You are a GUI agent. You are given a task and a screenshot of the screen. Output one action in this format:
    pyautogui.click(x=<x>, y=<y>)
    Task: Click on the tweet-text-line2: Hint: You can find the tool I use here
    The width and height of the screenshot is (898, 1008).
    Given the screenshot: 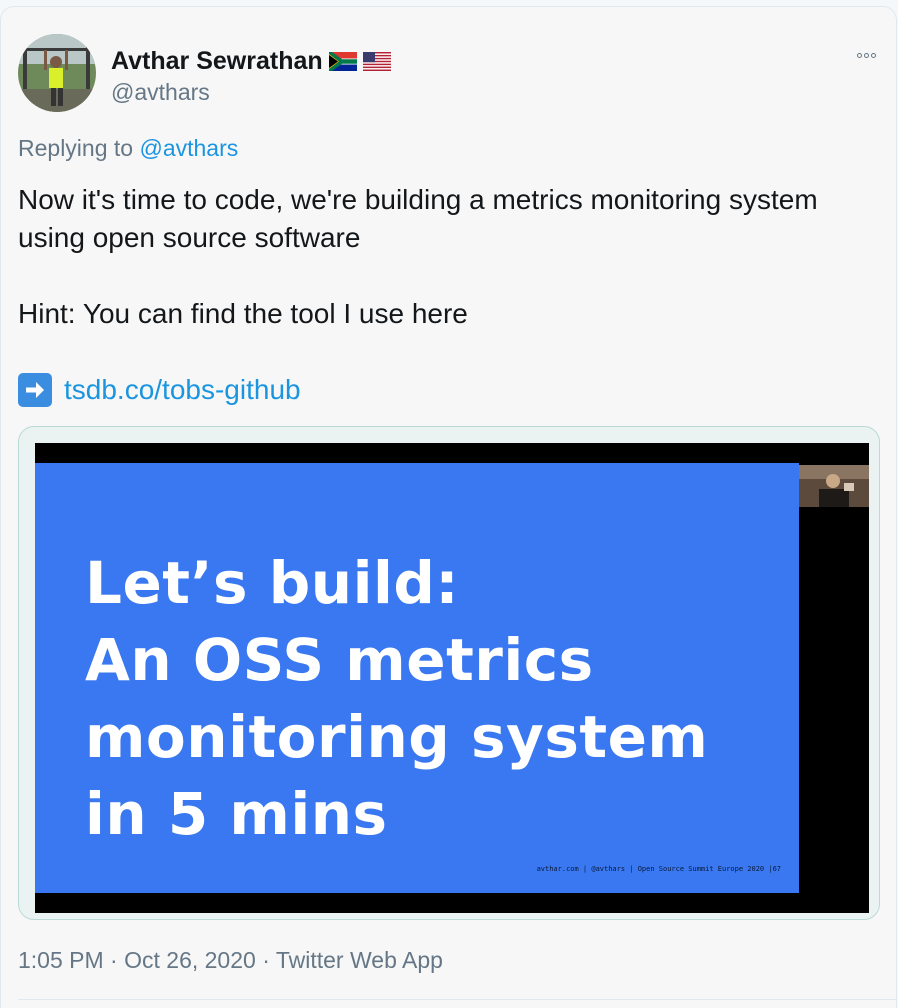 What is the action you would take?
    pyautogui.click(x=243, y=313)
    